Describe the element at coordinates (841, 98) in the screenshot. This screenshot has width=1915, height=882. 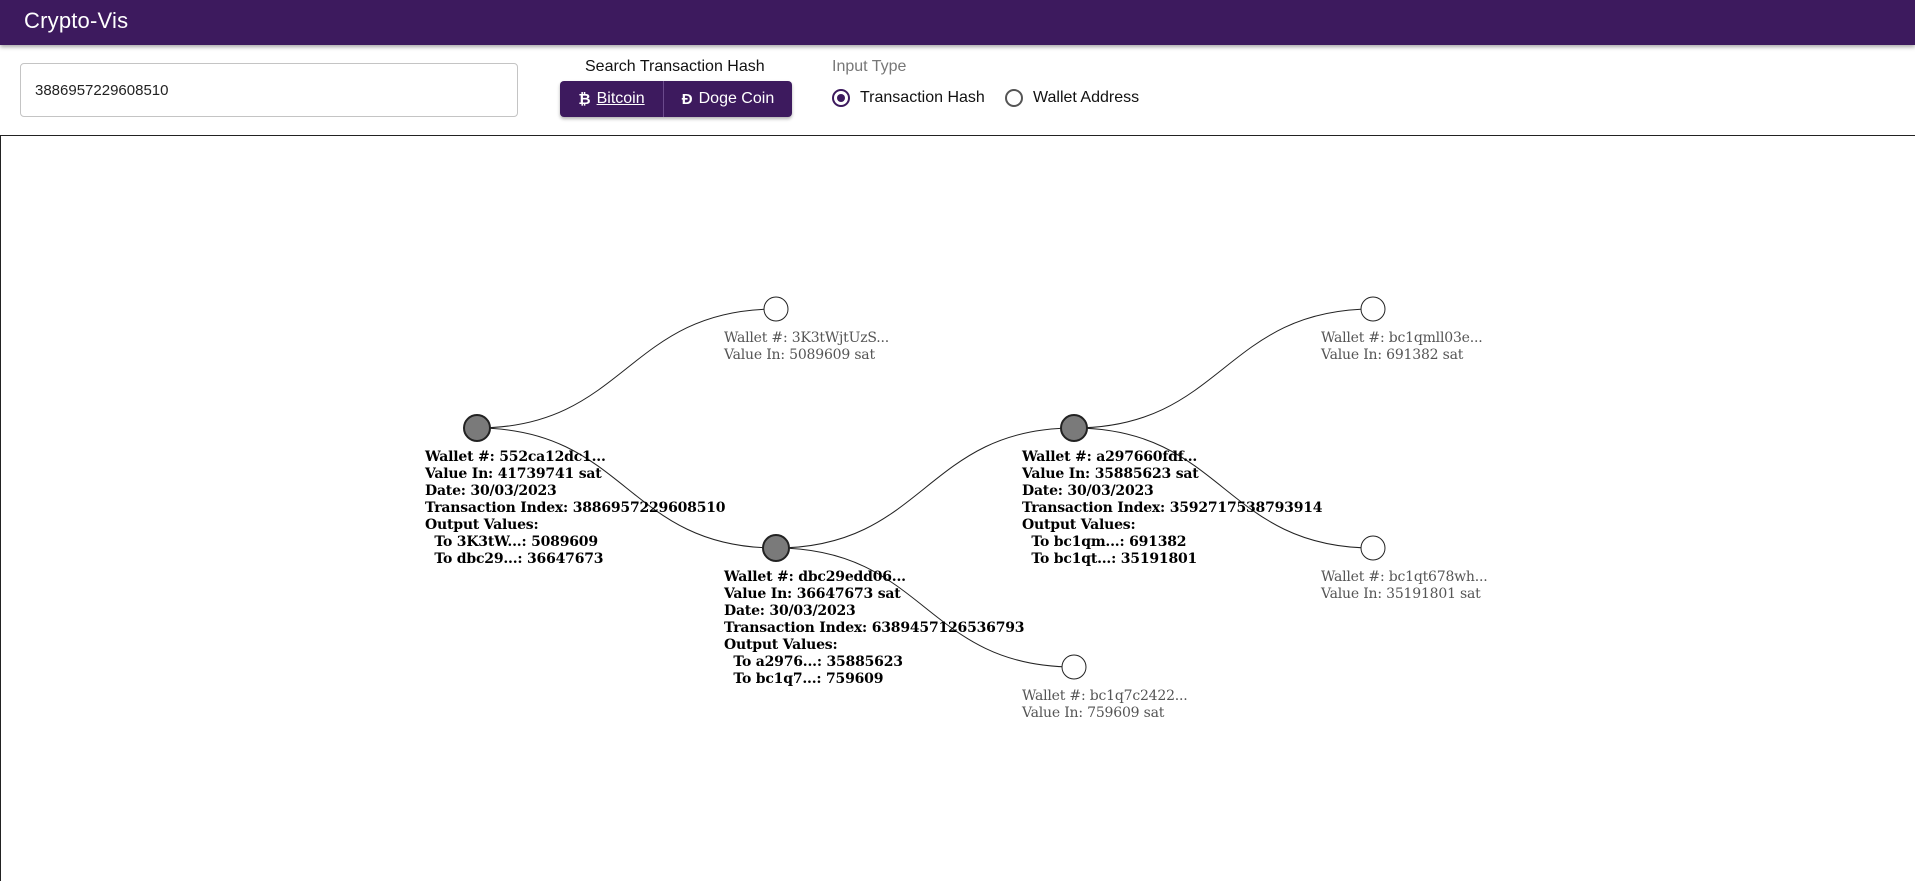
I see `radio-checked-icon` at that location.